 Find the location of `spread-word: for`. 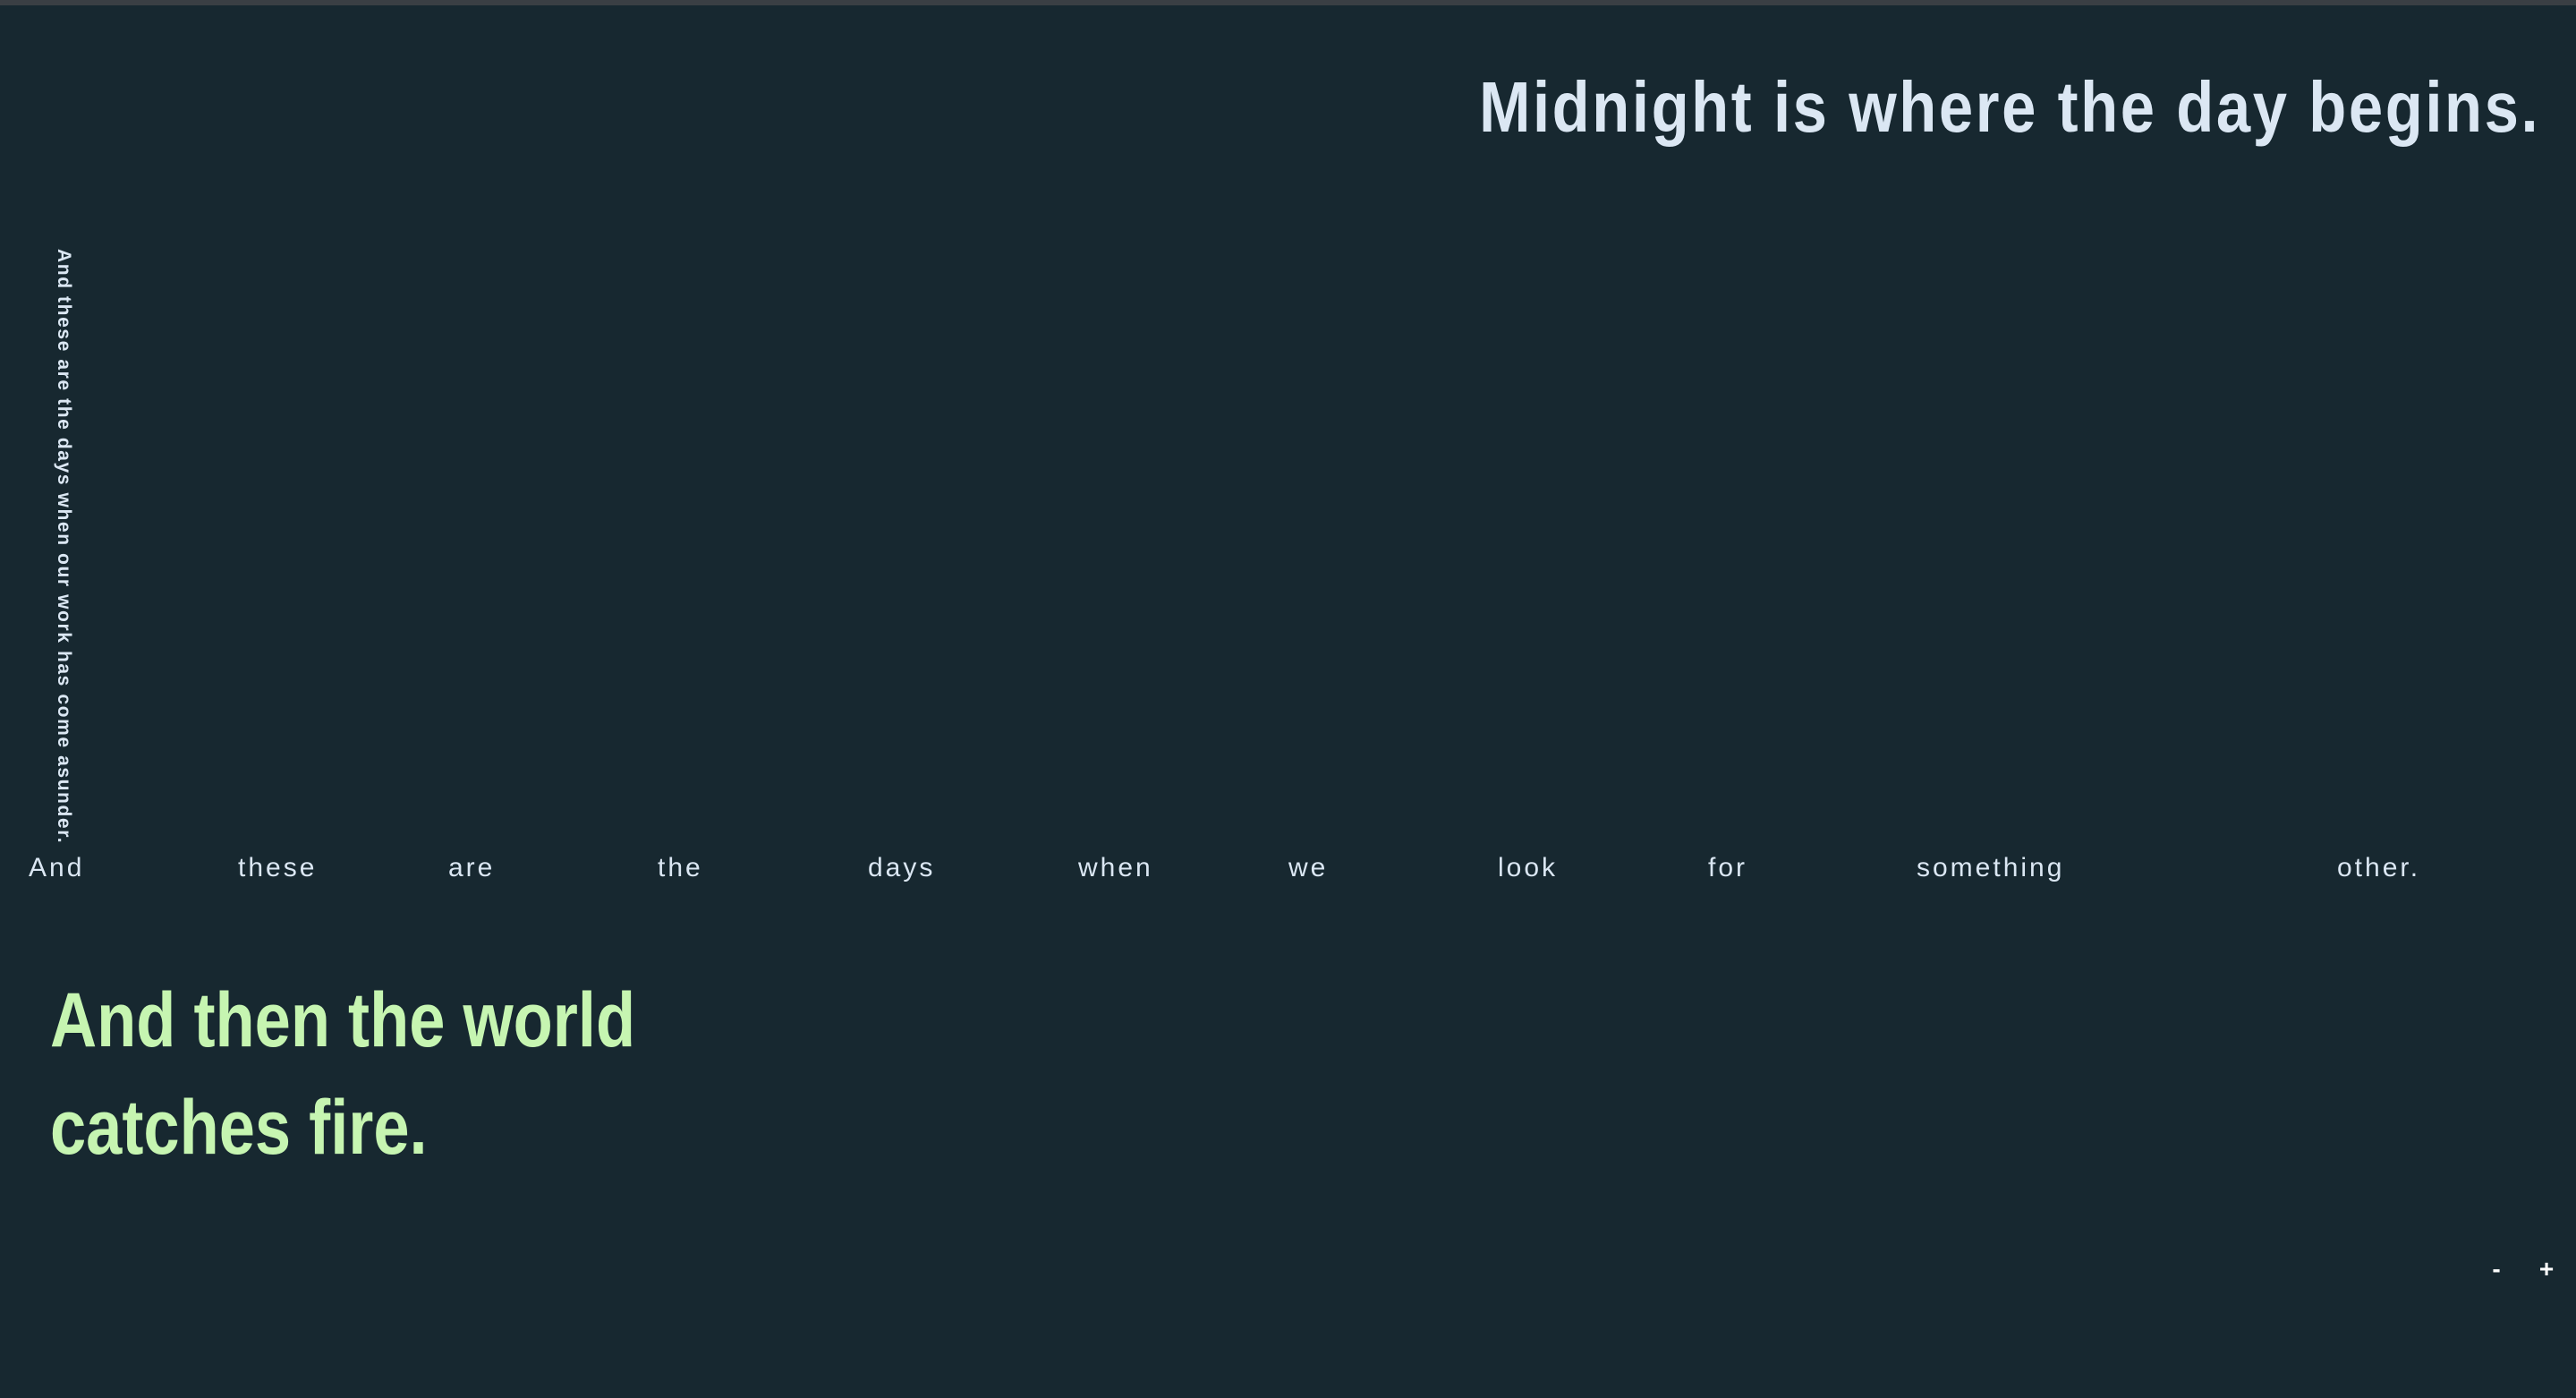

spread-word: for is located at coordinates (1728, 867).